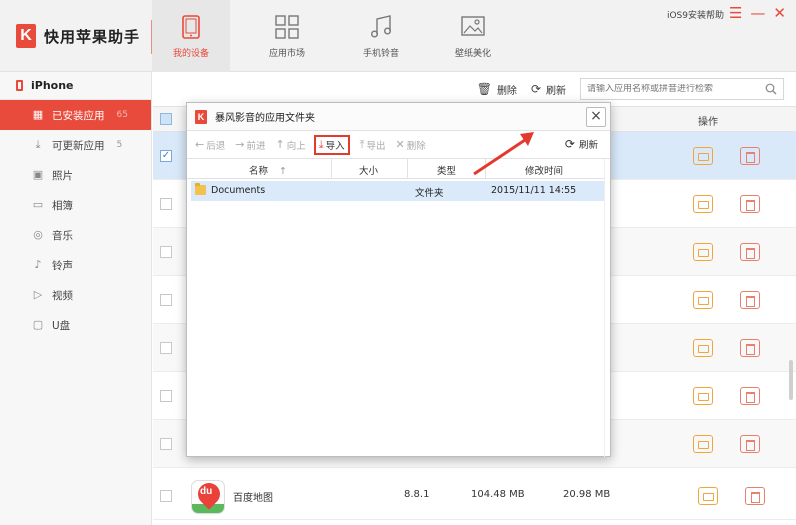 This screenshot has width=796, height=525. Describe the element at coordinates (240, 144) in the screenshot. I see `arrow-right-icon: →` at that location.